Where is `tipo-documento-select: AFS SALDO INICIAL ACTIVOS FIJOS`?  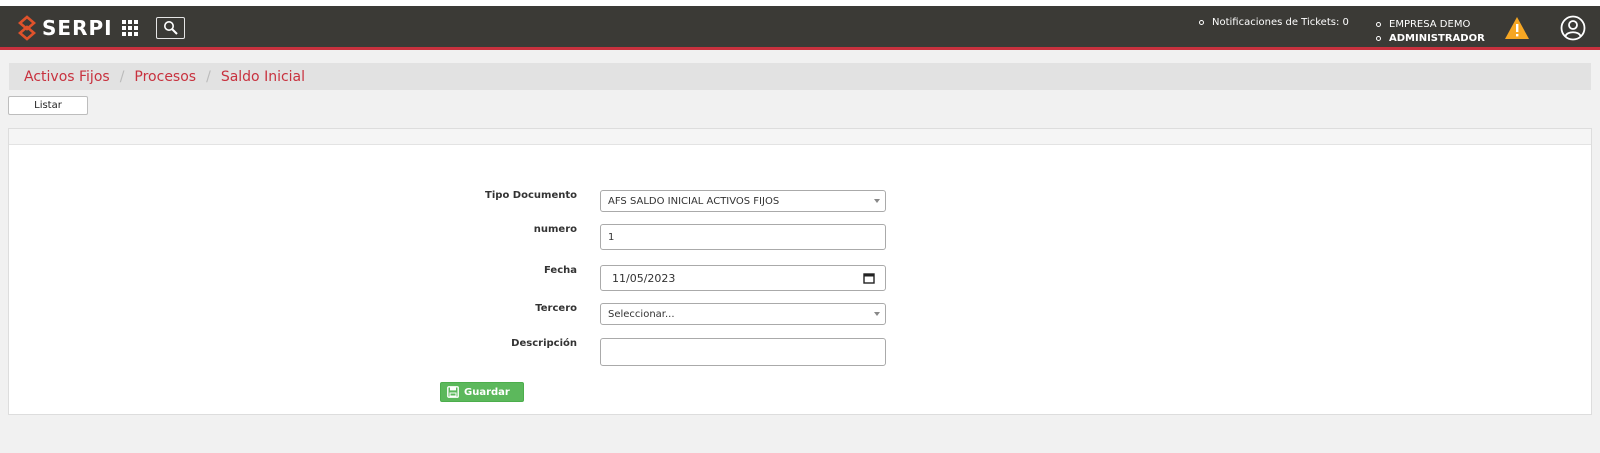
tipo-documento-select: AFS SALDO INICIAL ACTIVOS FIJOS is located at coordinates (743, 201).